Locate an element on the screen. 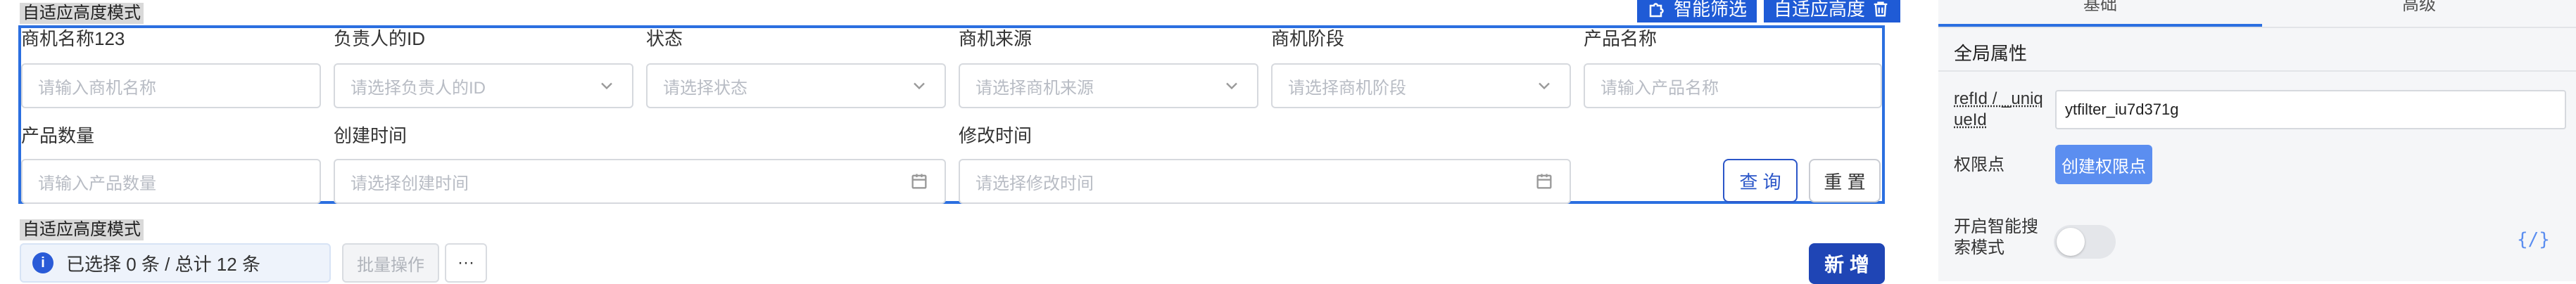 This screenshot has width=2576, height=284. product-quantity-input: 请输入产品数量 is located at coordinates (171, 182).